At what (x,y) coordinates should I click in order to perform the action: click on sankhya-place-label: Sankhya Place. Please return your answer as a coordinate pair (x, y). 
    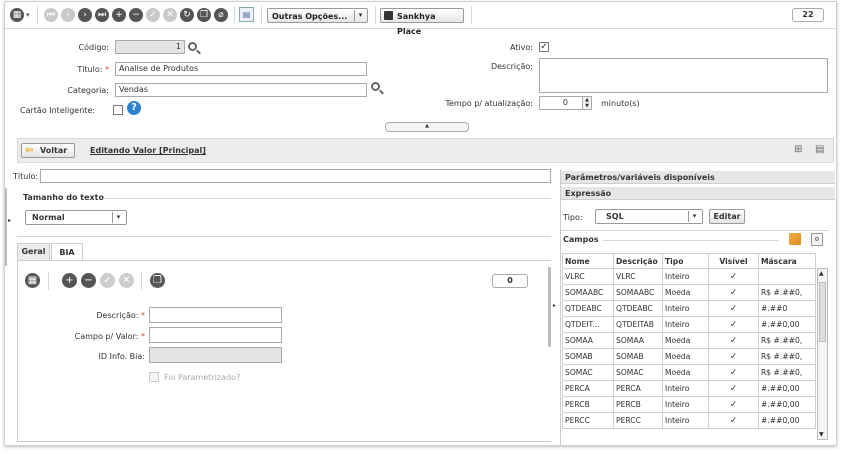
    Looking at the image, I should click on (416, 24).